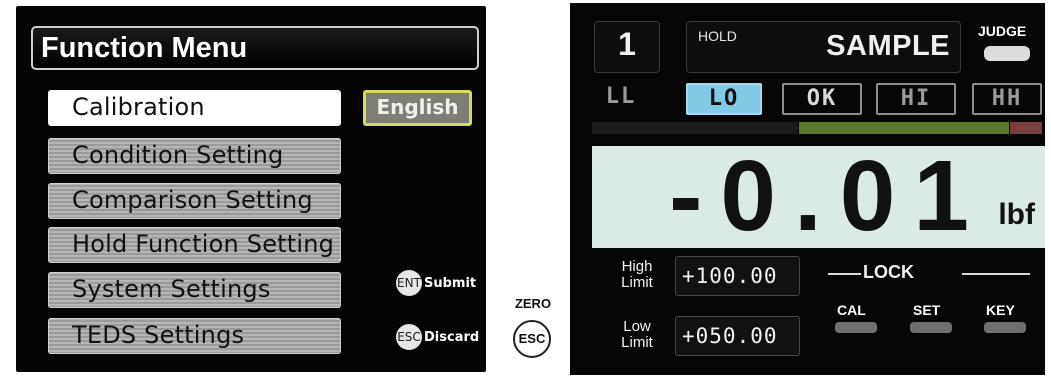 The image size is (1051, 378). I want to click on high-limit-label-line1: High, so click(637, 266).